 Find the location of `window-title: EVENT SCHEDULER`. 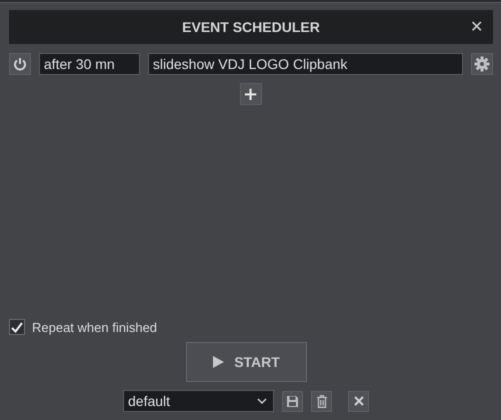

window-title: EVENT SCHEDULER is located at coordinates (251, 27).